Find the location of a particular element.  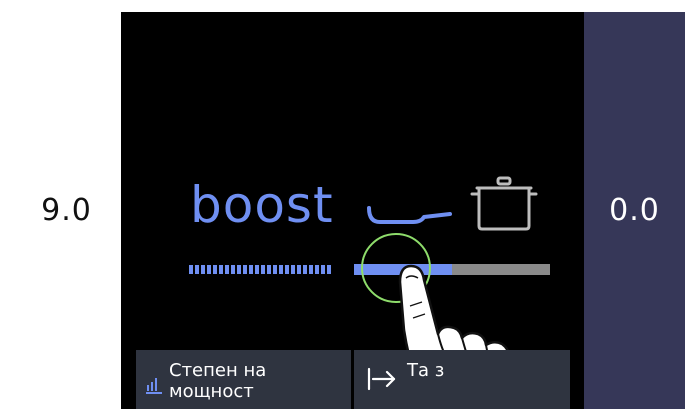

zone-right-value: 0.0 is located at coordinates (634, 210).